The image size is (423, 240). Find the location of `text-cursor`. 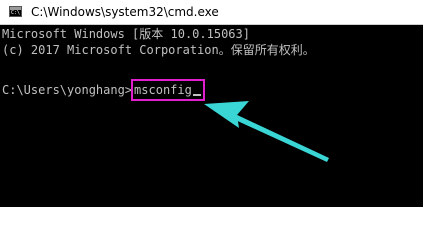

text-cursor is located at coordinates (196, 95).